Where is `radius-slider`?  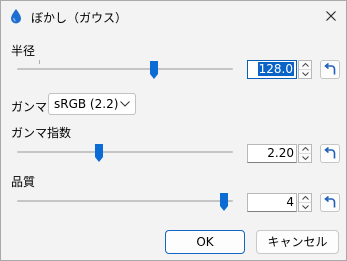
radius-slider is located at coordinates (125, 70).